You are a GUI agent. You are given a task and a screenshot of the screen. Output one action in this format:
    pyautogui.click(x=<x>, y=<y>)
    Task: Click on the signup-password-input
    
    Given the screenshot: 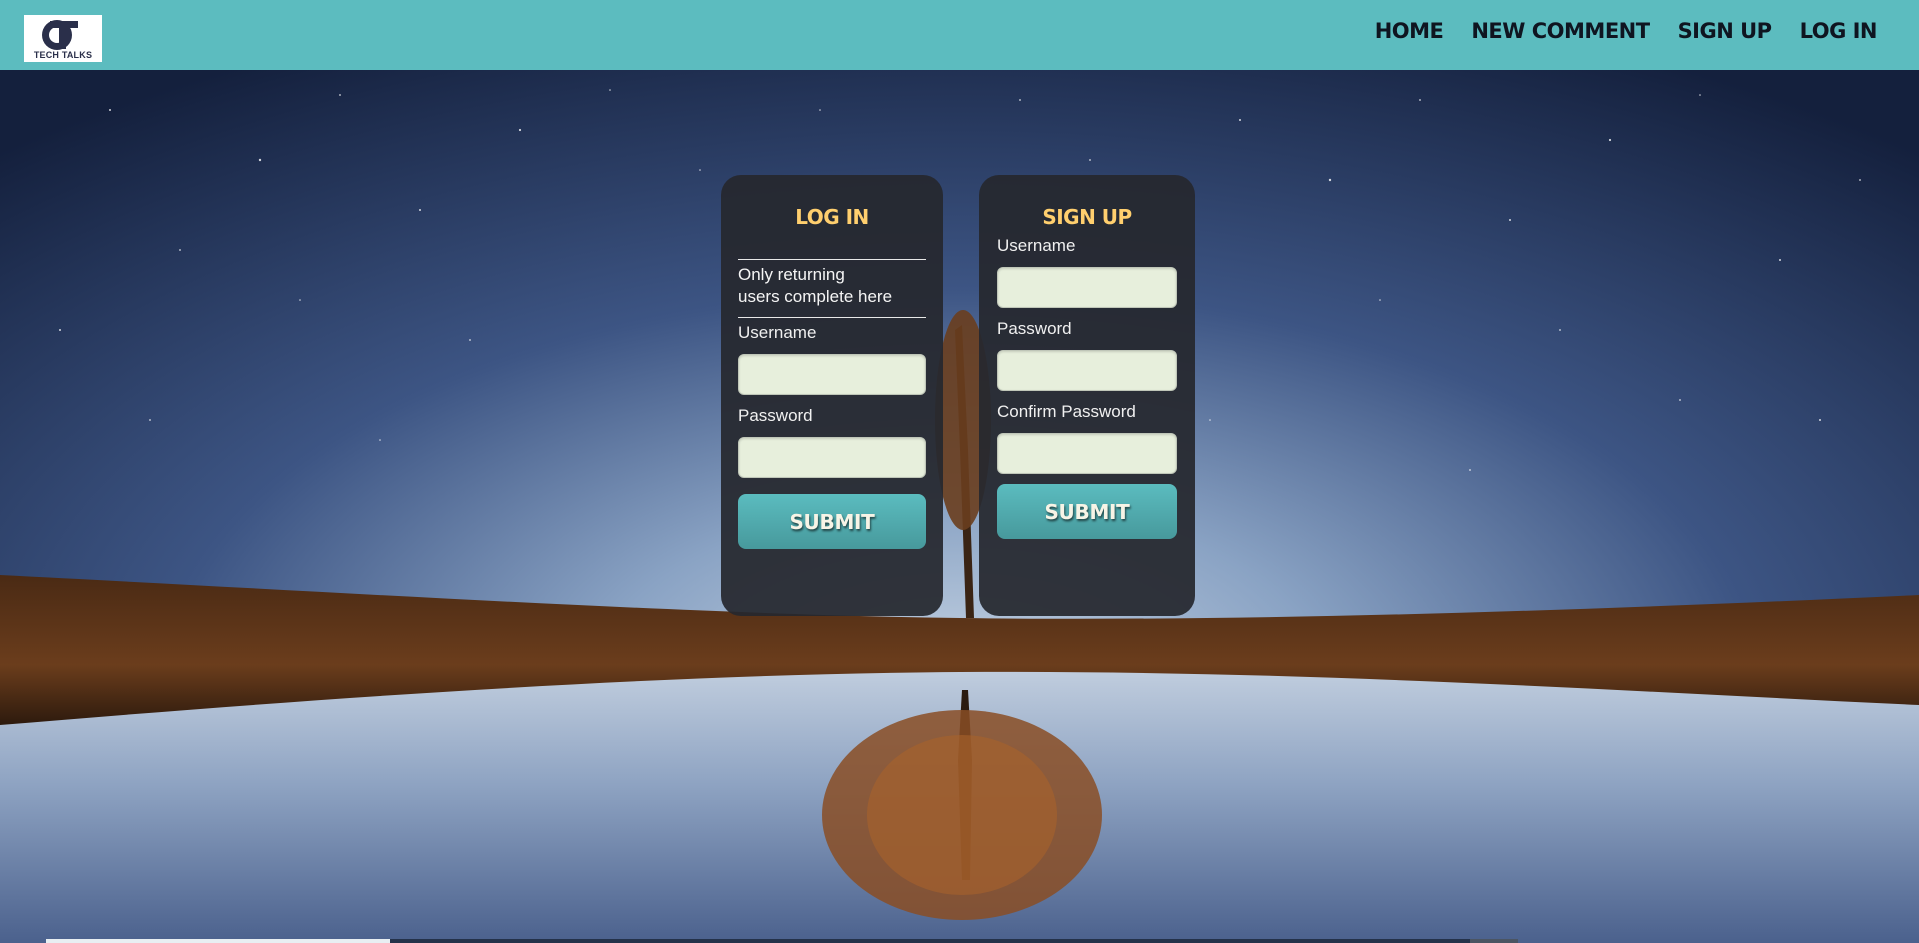 What is the action you would take?
    pyautogui.click(x=1087, y=370)
    